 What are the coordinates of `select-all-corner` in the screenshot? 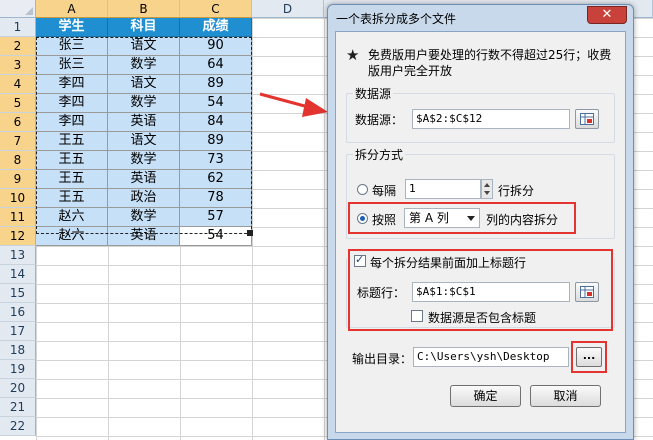 It's located at (18, 9).